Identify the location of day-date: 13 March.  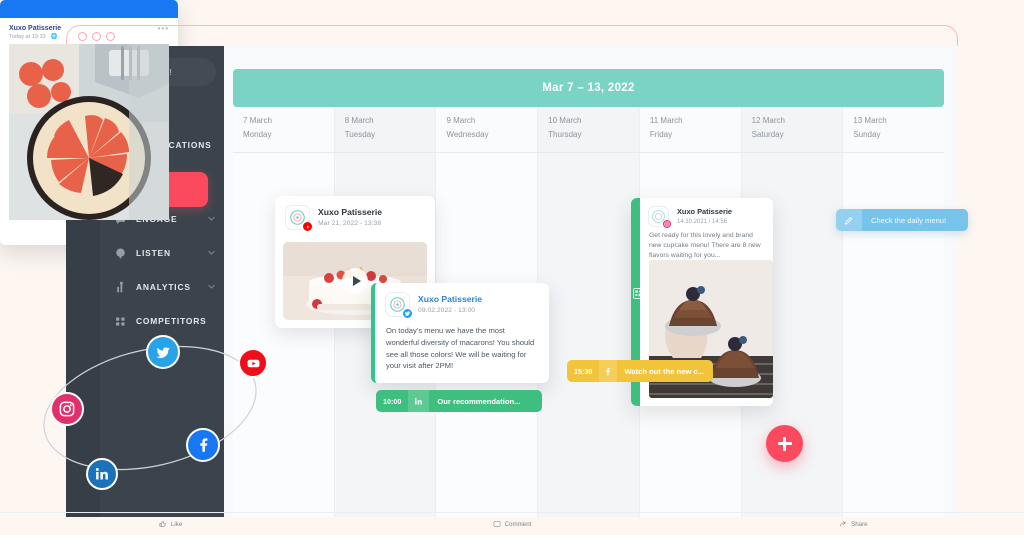
(870, 120).